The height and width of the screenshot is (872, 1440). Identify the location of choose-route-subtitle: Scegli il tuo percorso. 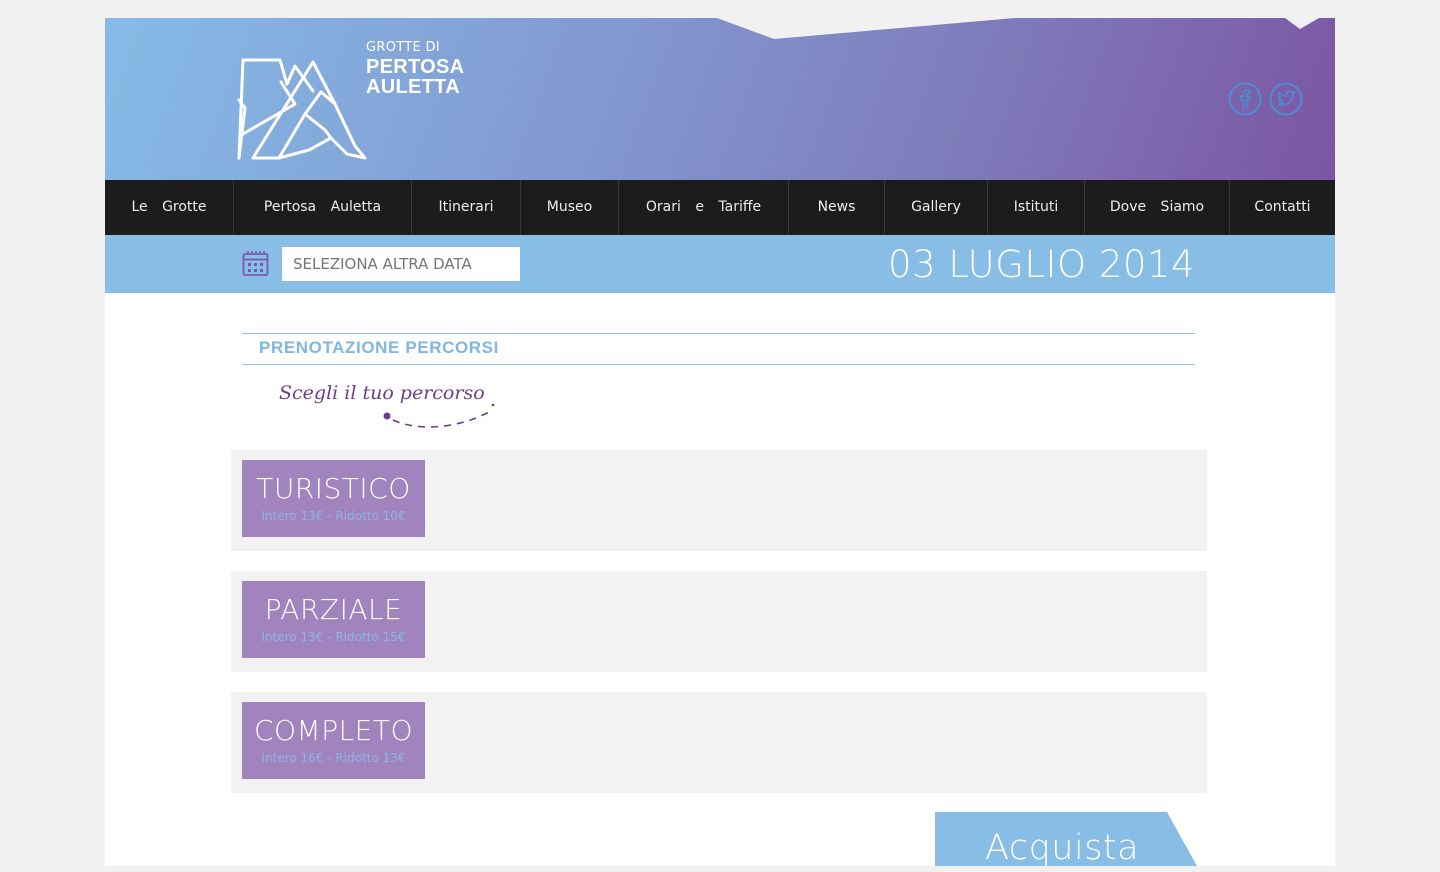
(382, 393).